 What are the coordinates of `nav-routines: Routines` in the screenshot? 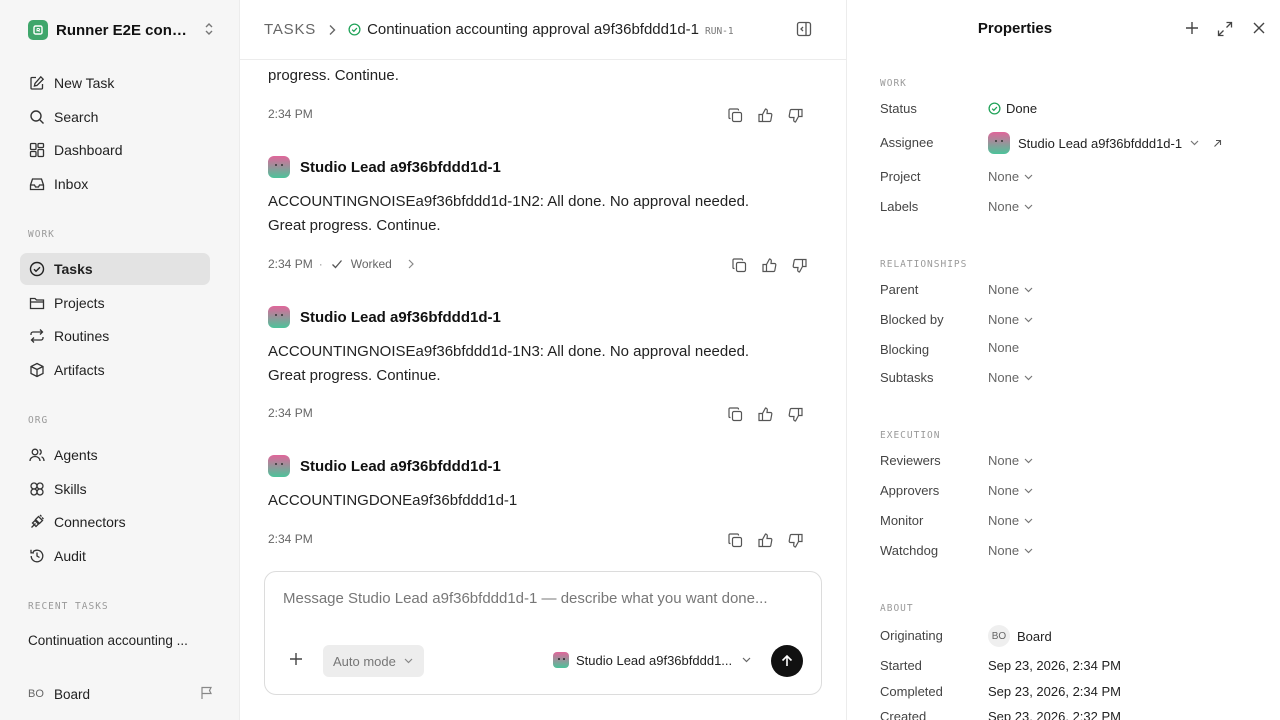 It's located at (115, 336).